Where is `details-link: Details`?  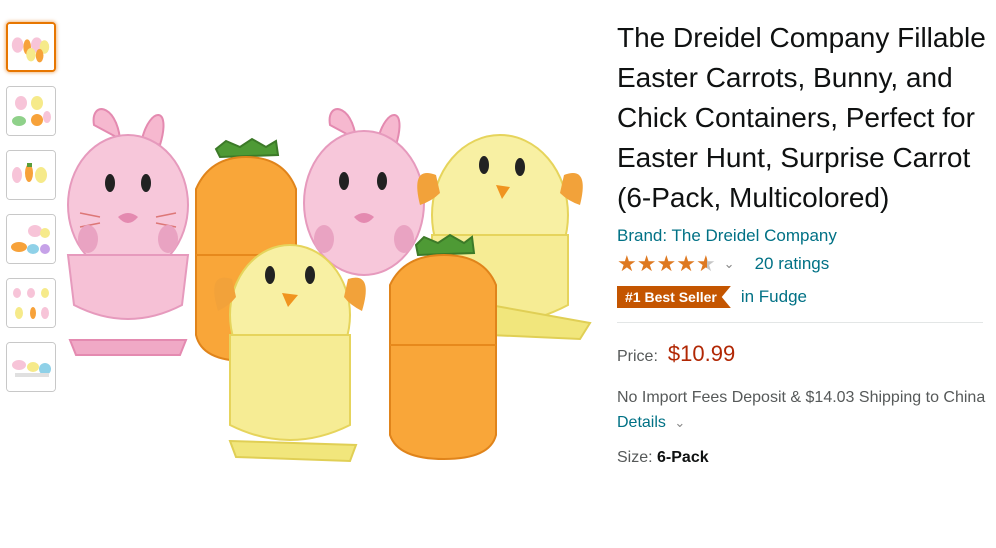 details-link: Details is located at coordinates (641, 422).